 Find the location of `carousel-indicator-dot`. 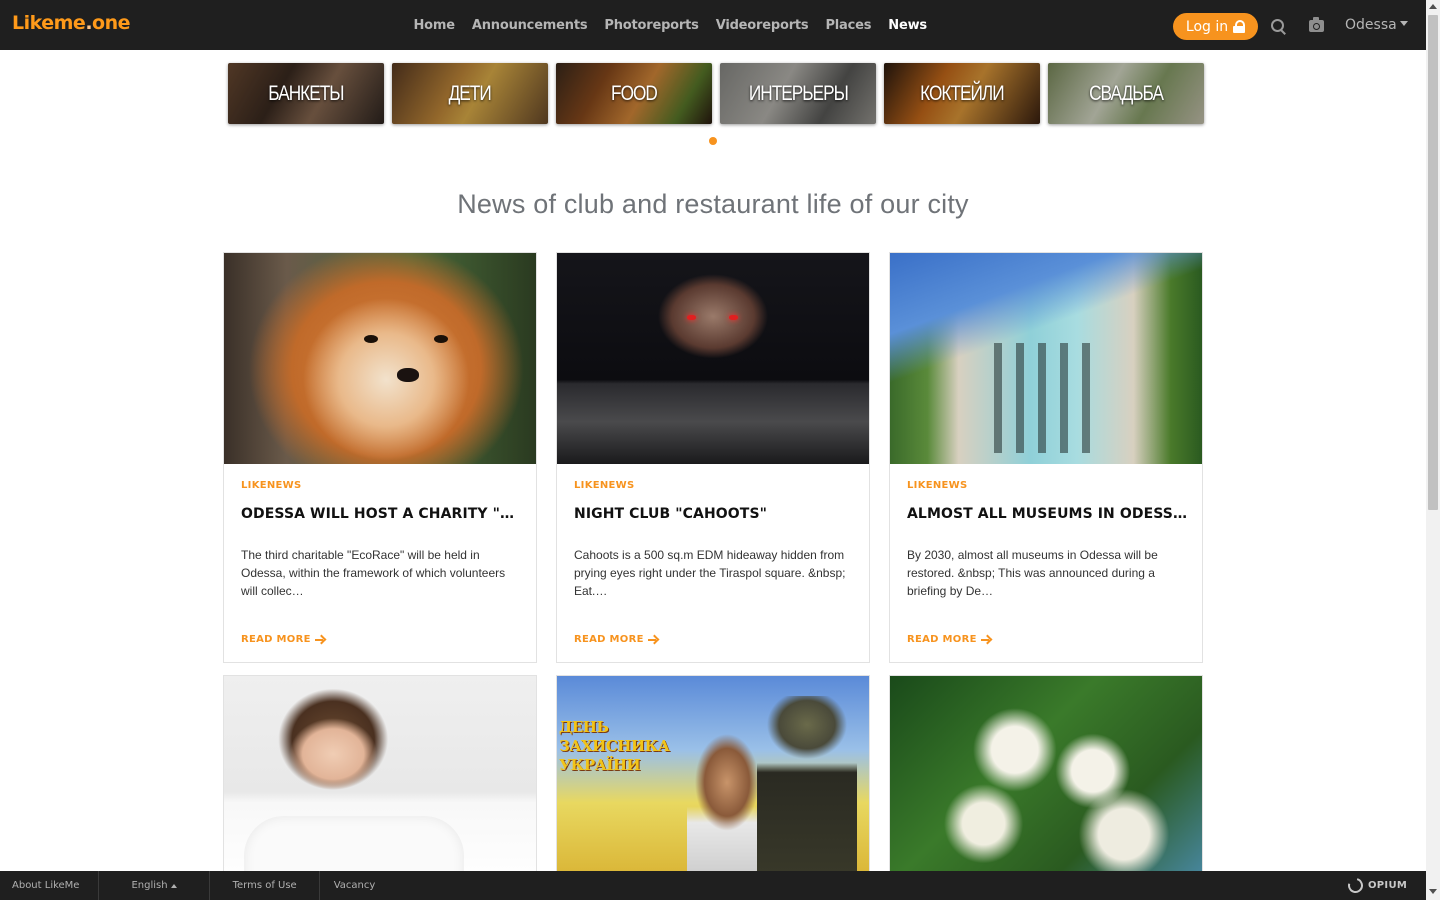

carousel-indicator-dot is located at coordinates (713, 141).